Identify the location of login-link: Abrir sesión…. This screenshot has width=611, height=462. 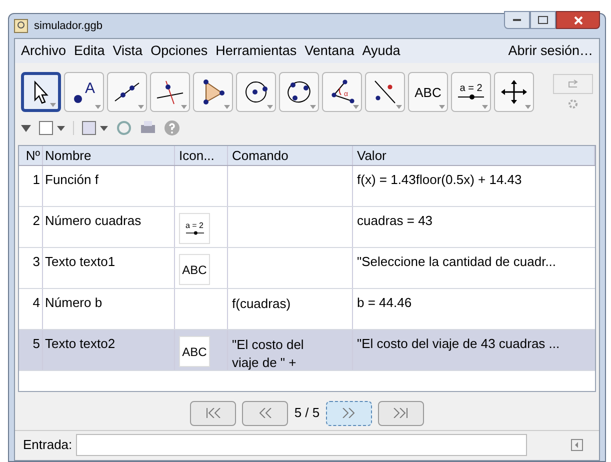
(550, 51).